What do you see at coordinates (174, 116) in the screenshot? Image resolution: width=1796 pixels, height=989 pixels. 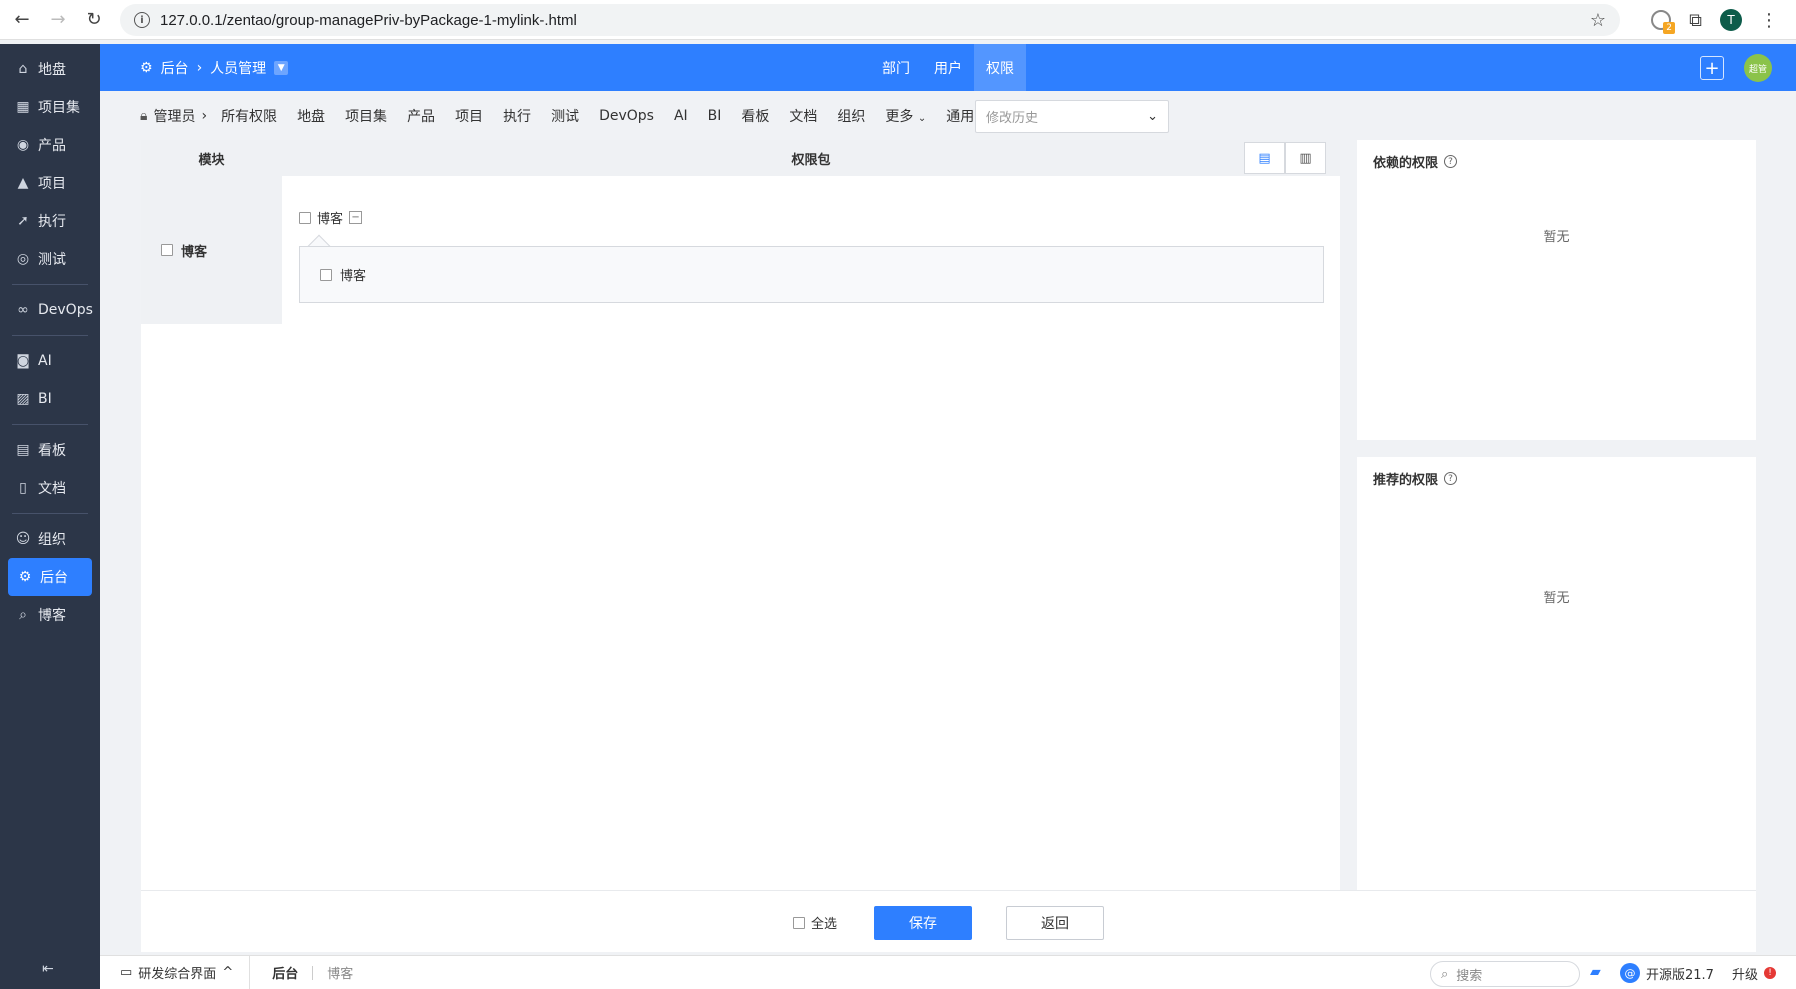 I see `subnav-group: 管理员` at bounding box center [174, 116].